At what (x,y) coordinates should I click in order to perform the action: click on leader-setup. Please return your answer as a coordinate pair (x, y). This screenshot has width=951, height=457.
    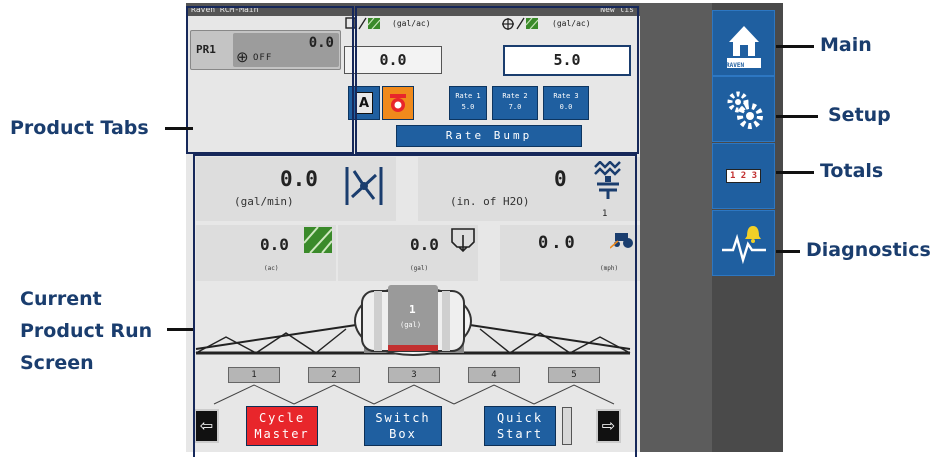
    Looking at the image, I should click on (797, 116).